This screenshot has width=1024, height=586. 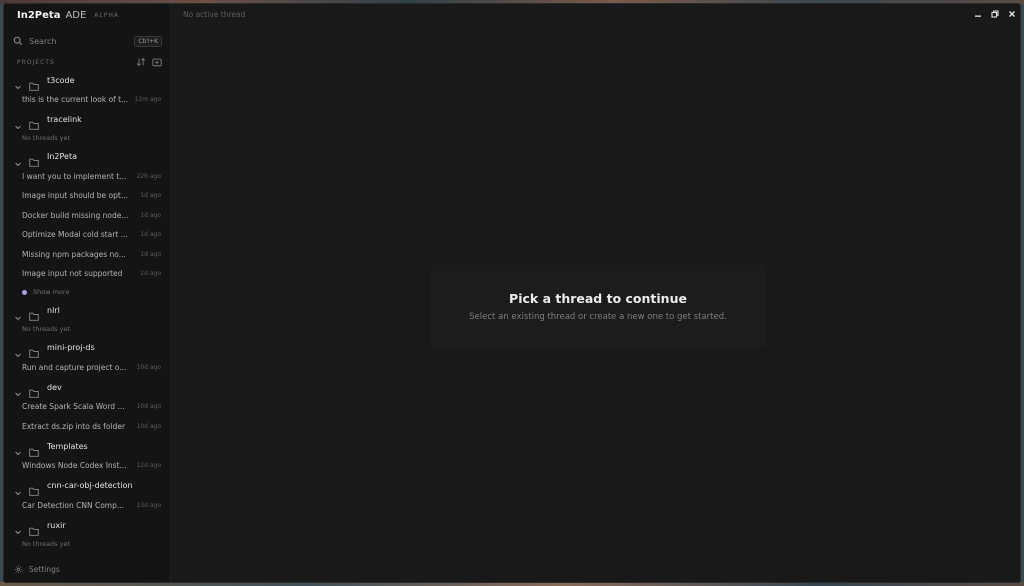 I want to click on project-name: mini-proj-ds, so click(x=71, y=347).